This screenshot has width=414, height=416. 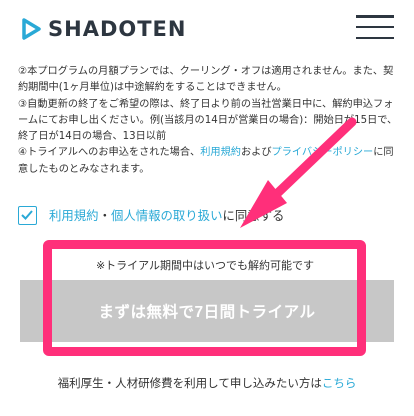 I want to click on brand-name: SHADOTEN, so click(x=117, y=29).